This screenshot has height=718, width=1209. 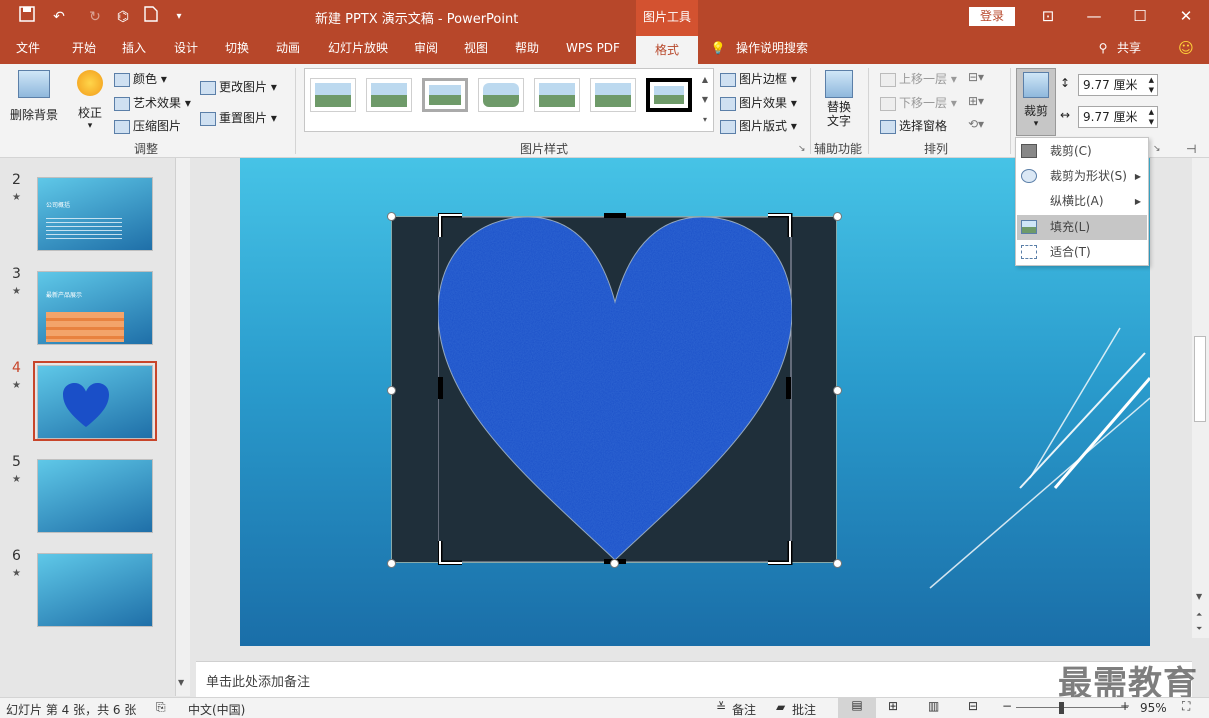 I want to click on slide-thumbnail-3: 最新产品展示, so click(x=95, y=308).